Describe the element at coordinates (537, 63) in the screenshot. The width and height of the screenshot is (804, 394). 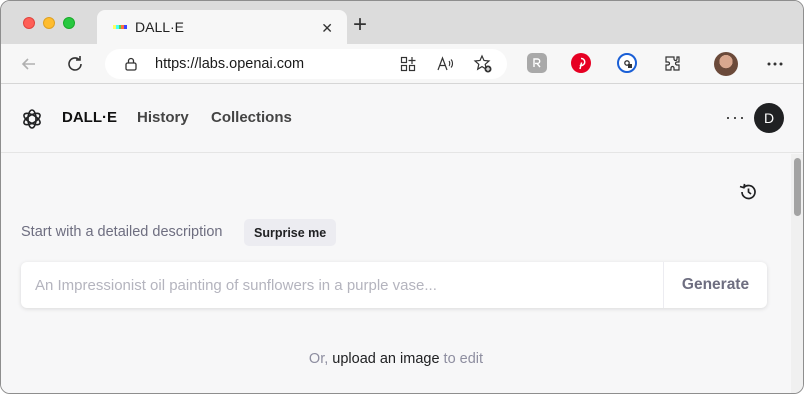
I see `extension-r-icon` at that location.